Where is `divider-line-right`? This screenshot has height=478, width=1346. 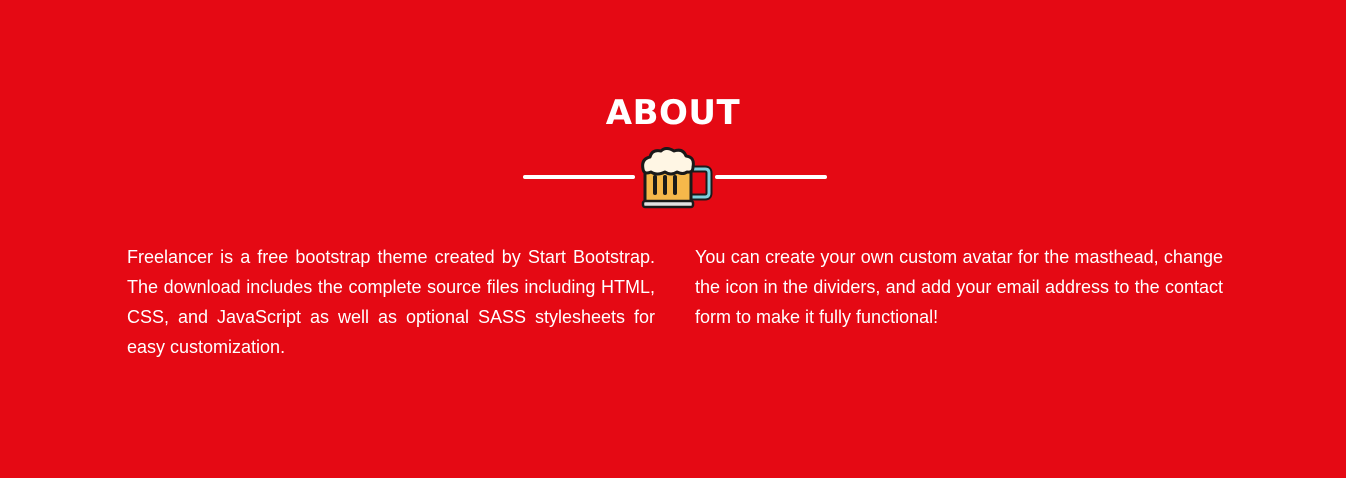
divider-line-right is located at coordinates (771, 177).